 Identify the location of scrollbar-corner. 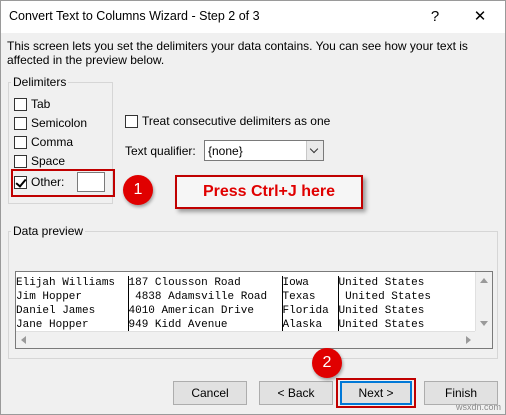
(483, 339).